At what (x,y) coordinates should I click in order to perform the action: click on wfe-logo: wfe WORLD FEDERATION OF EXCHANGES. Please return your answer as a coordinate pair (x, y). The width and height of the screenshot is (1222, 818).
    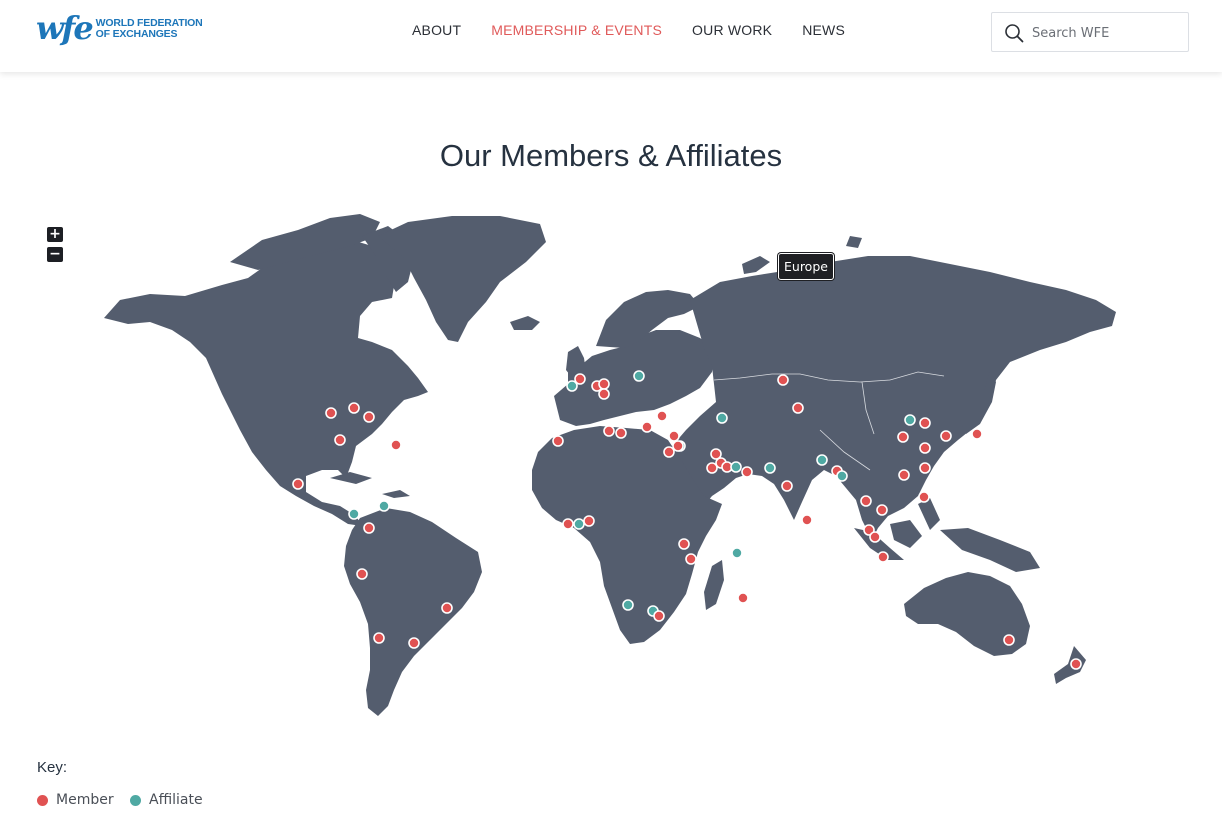
    Looking at the image, I should click on (119, 28).